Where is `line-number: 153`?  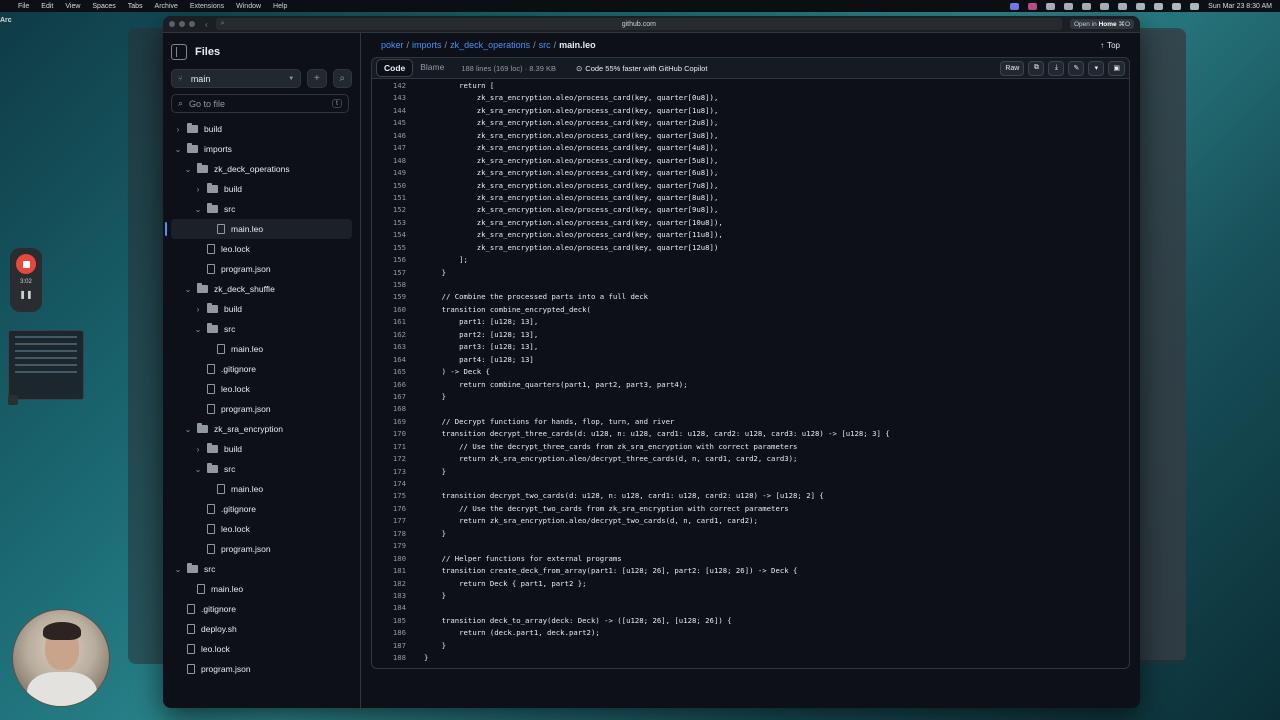 line-number: 153 is located at coordinates (398, 223).